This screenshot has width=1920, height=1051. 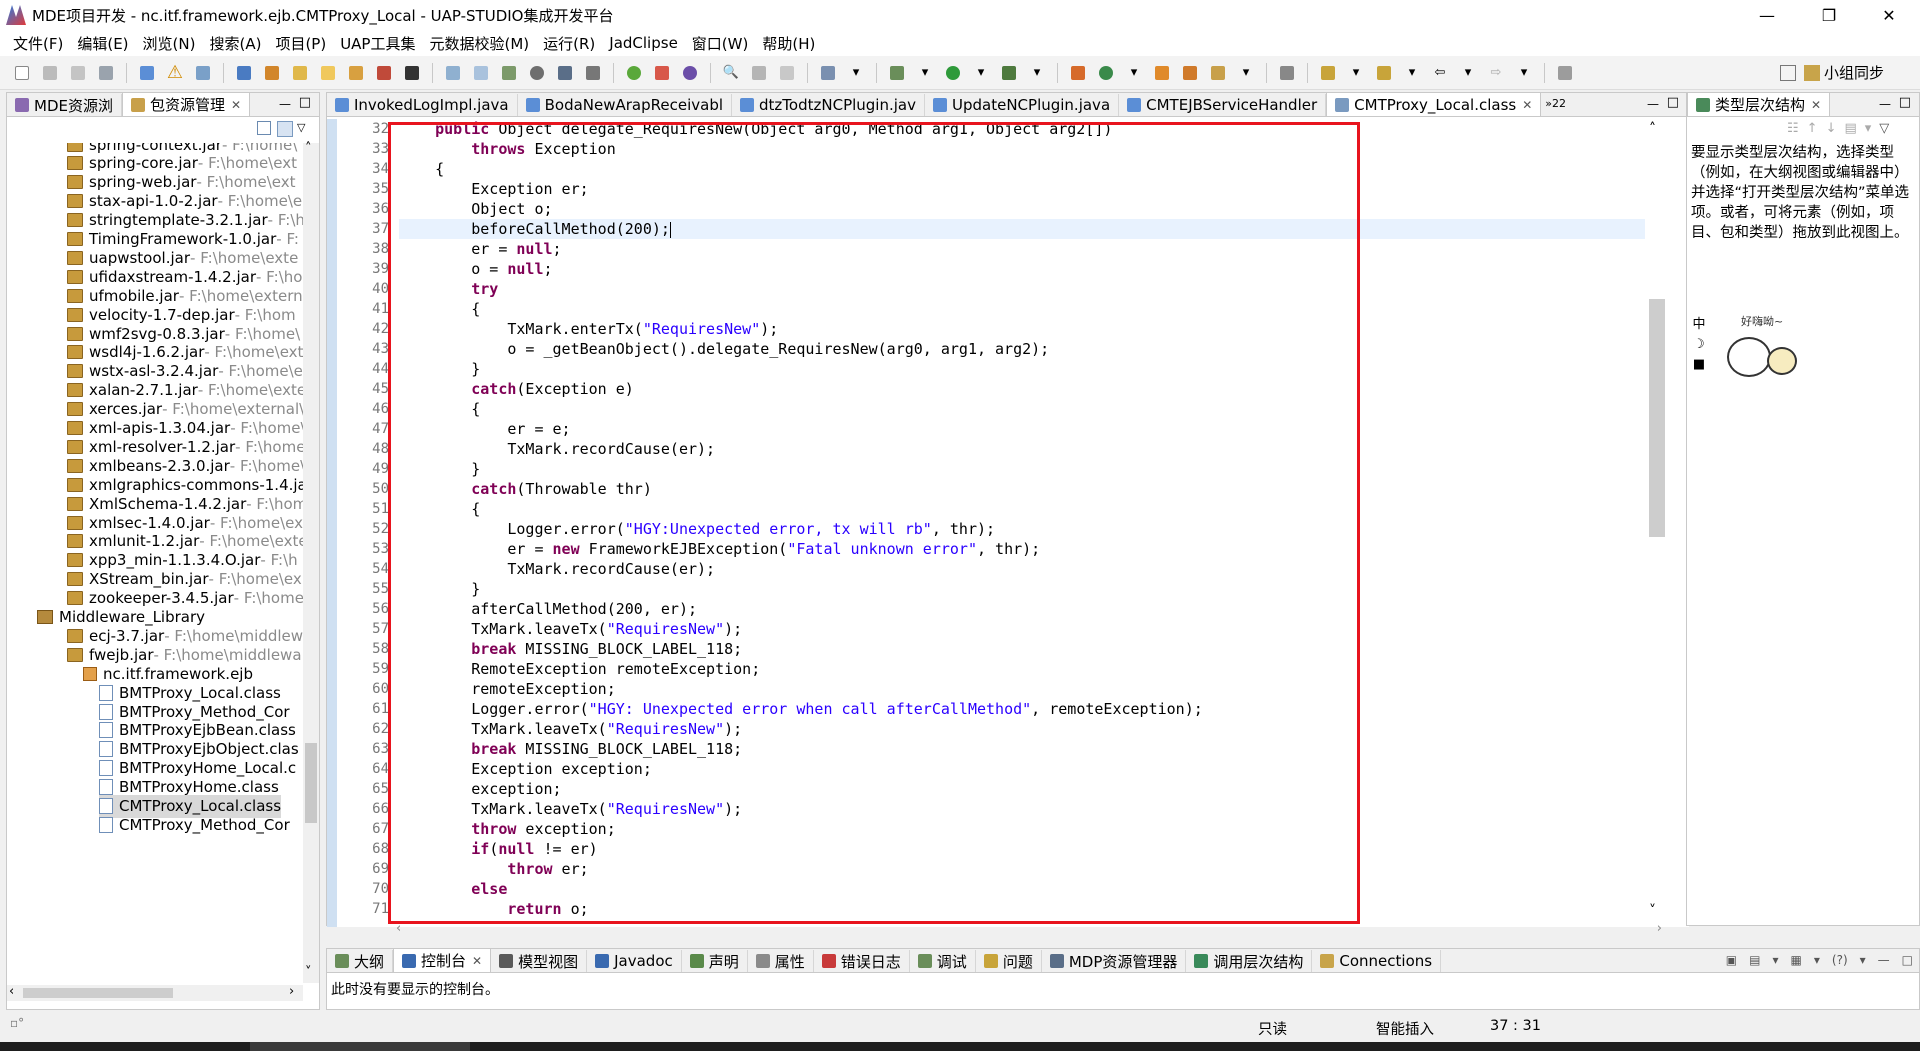 What do you see at coordinates (715, 961) in the screenshot?
I see `bottom-tab: 声明` at bounding box center [715, 961].